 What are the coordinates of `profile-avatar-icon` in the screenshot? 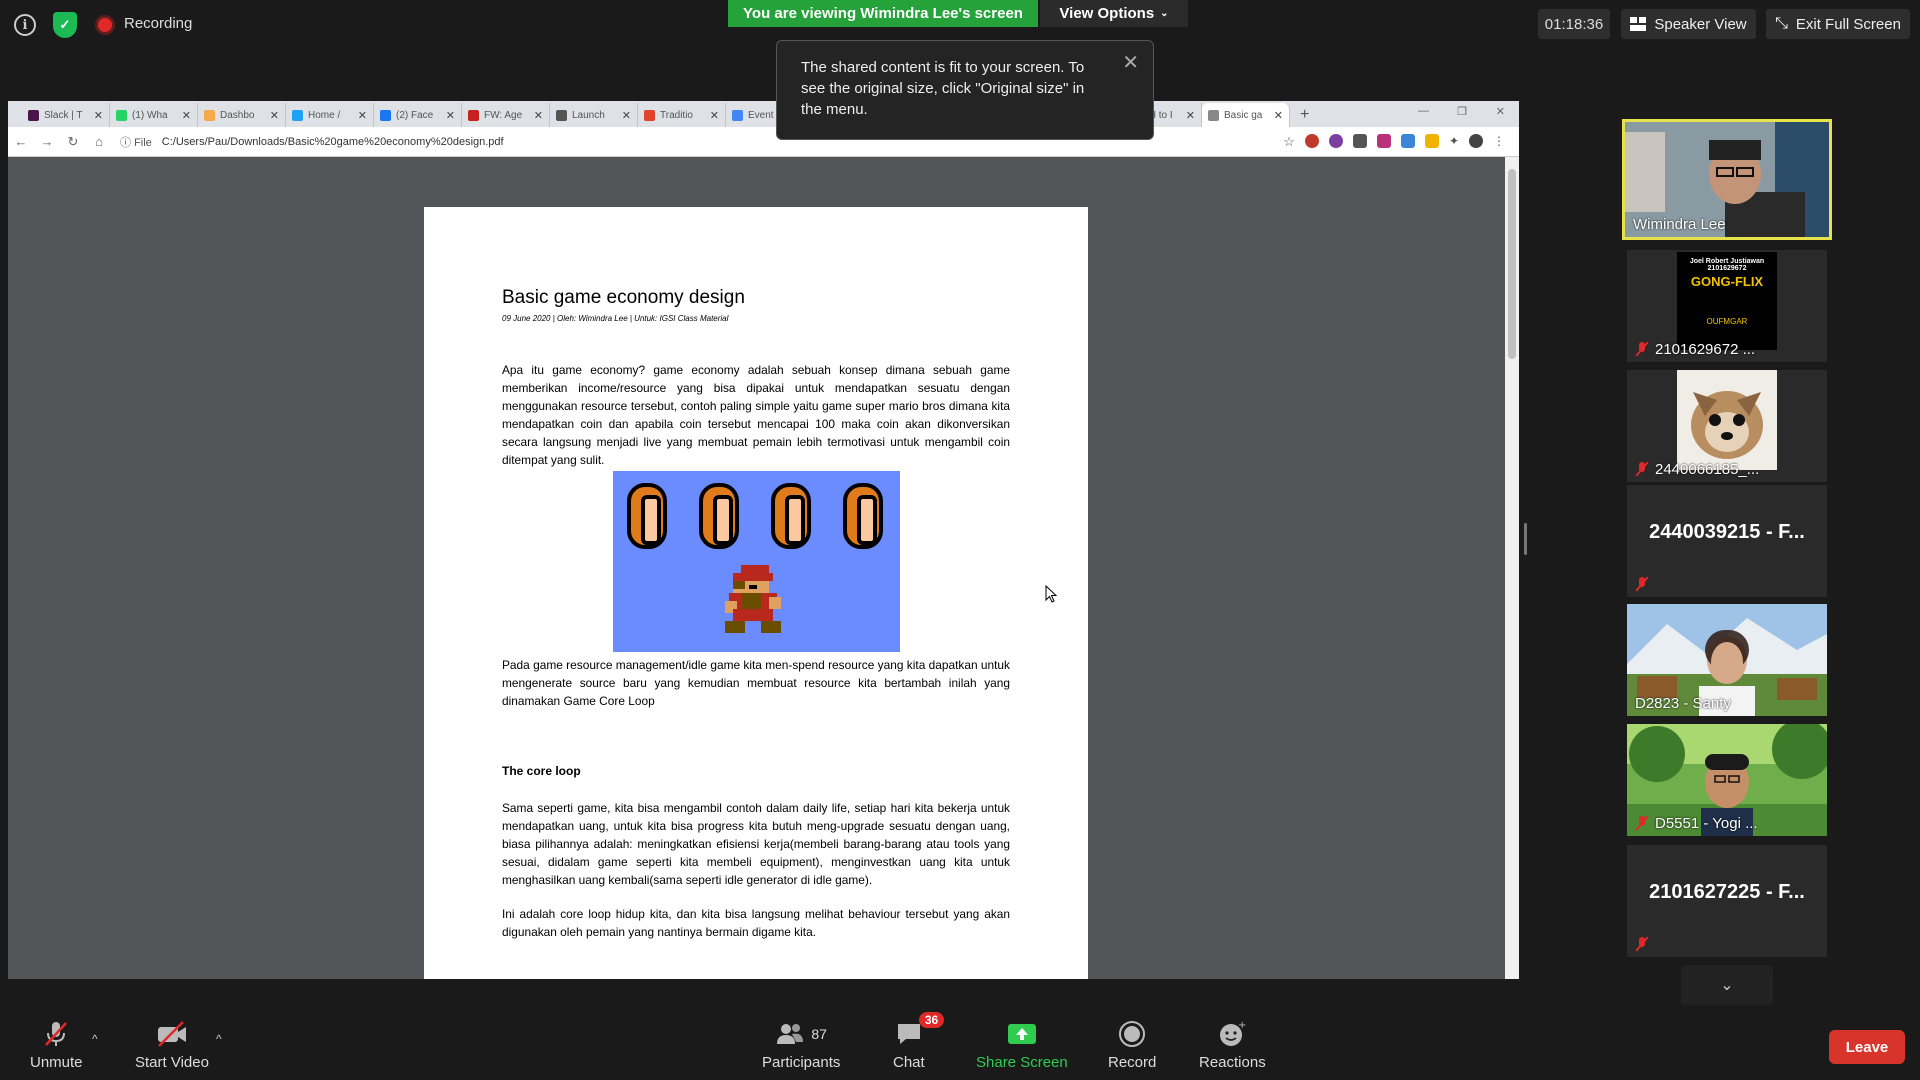 It's located at (1476, 141).